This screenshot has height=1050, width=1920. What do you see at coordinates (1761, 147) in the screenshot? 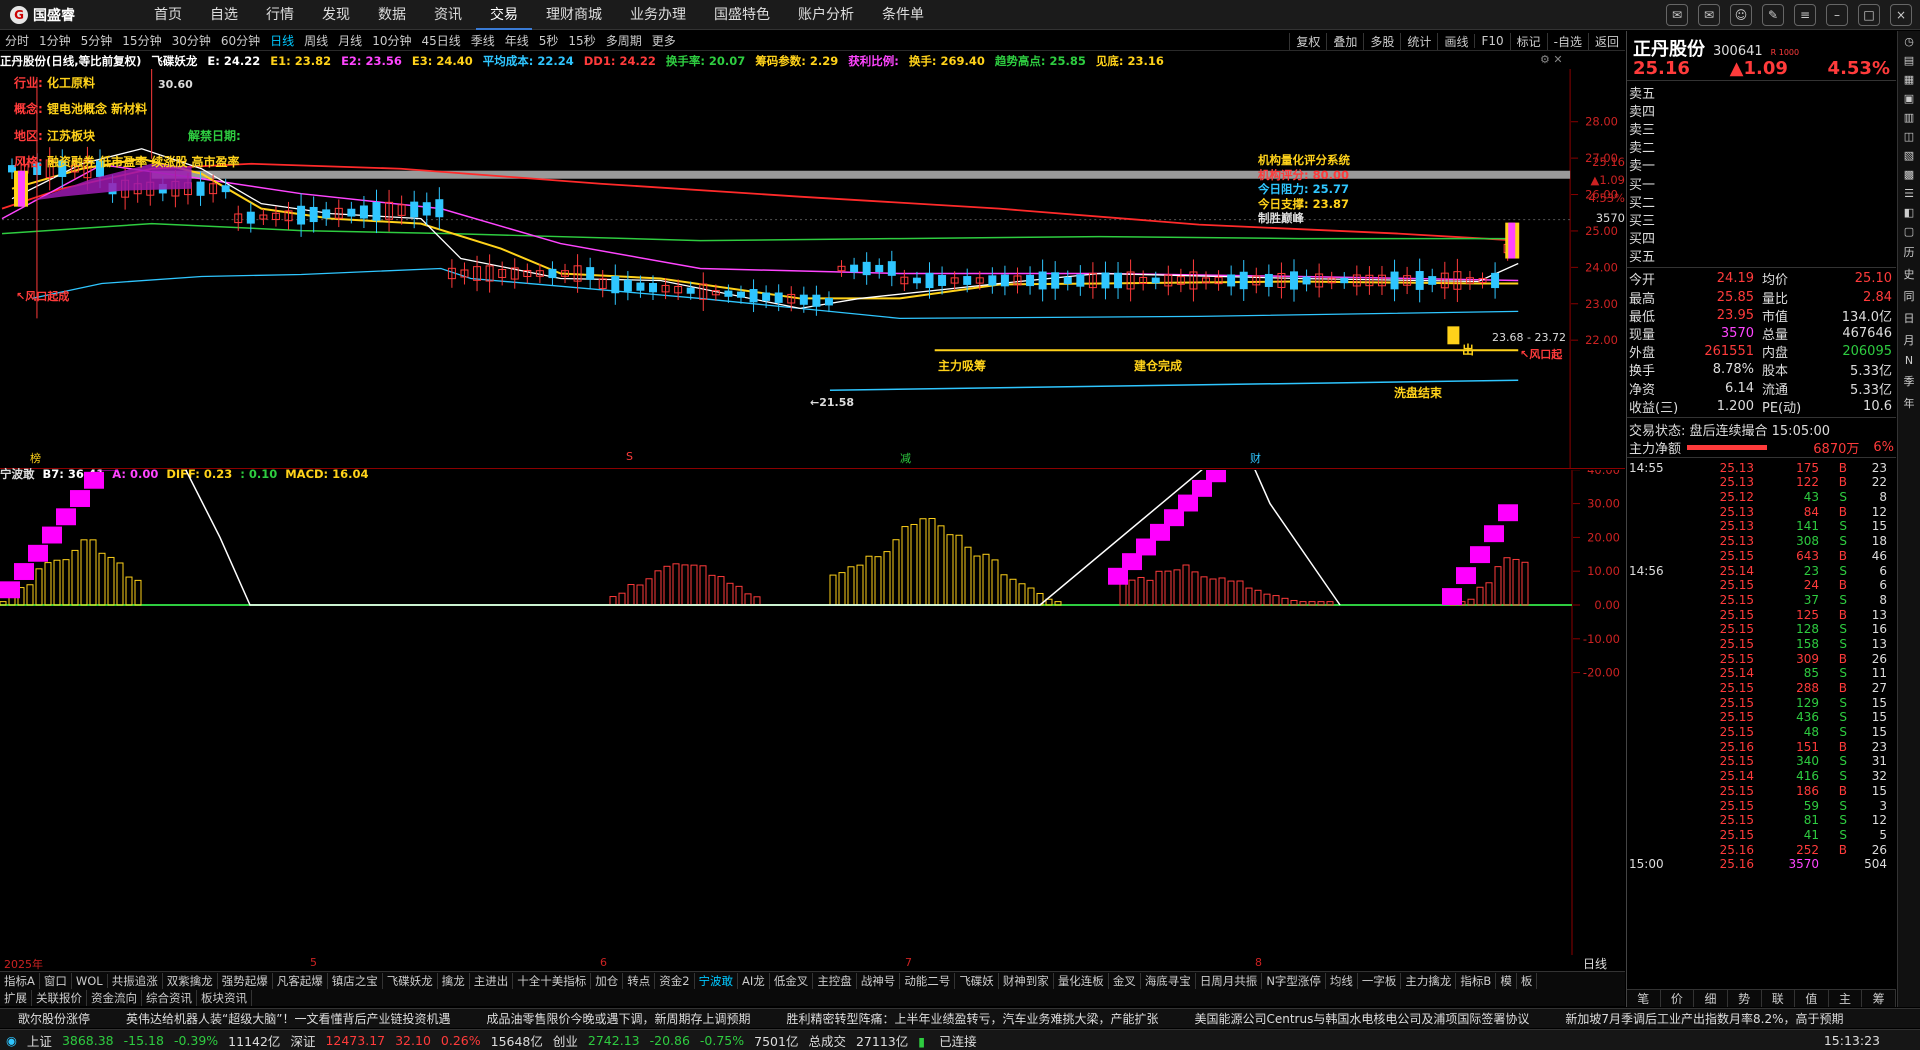
I see `ask-row: 卖二` at bounding box center [1761, 147].